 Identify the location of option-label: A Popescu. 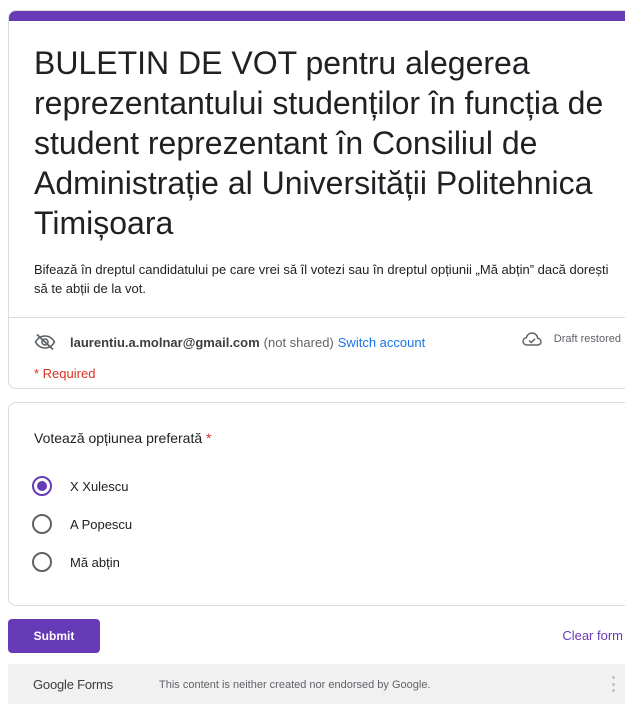
(101, 524).